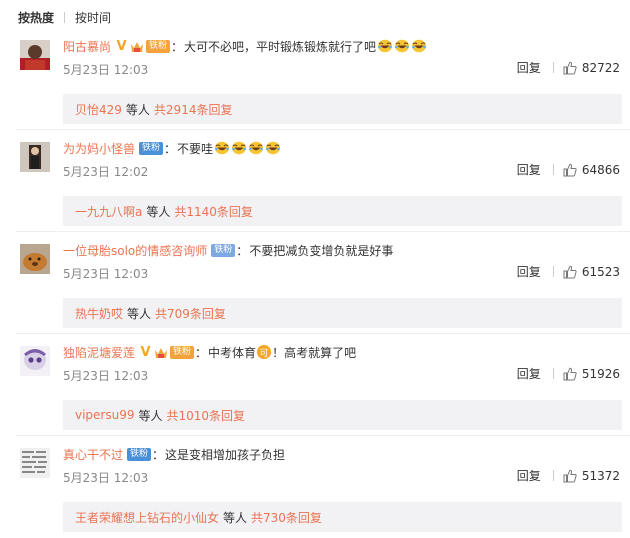  Describe the element at coordinates (99, 313) in the screenshot. I see `reply-username: 热牛奶哎` at that location.